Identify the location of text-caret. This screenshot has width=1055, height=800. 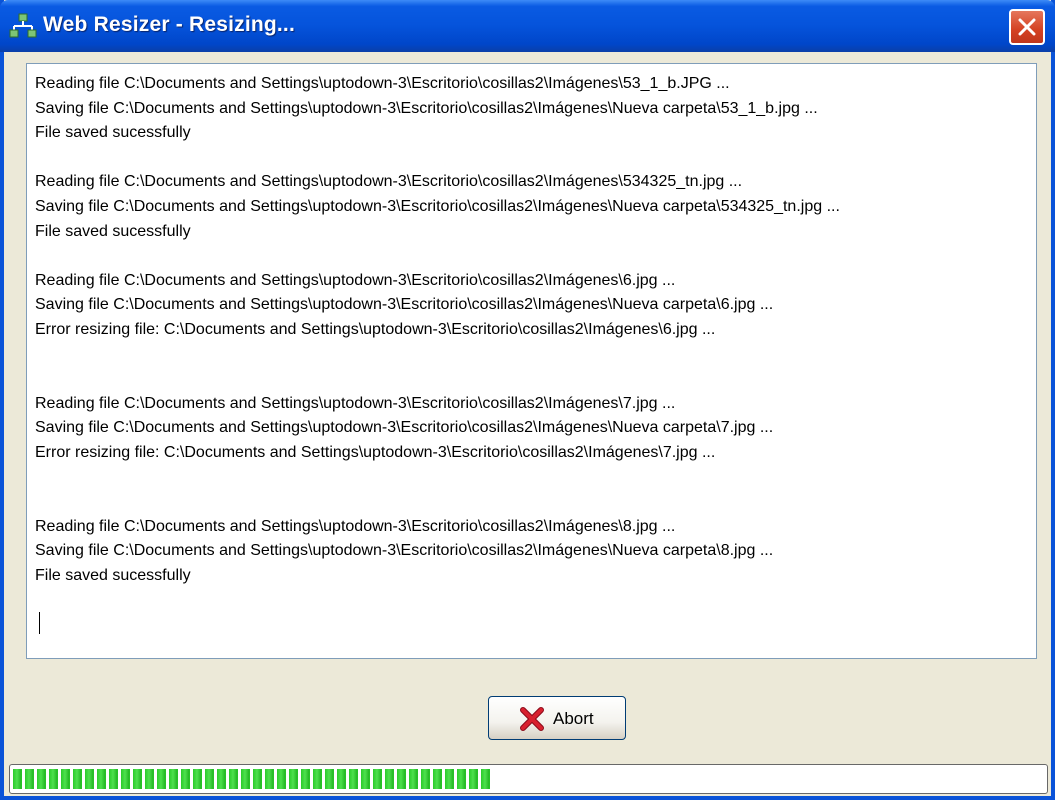
(39, 623).